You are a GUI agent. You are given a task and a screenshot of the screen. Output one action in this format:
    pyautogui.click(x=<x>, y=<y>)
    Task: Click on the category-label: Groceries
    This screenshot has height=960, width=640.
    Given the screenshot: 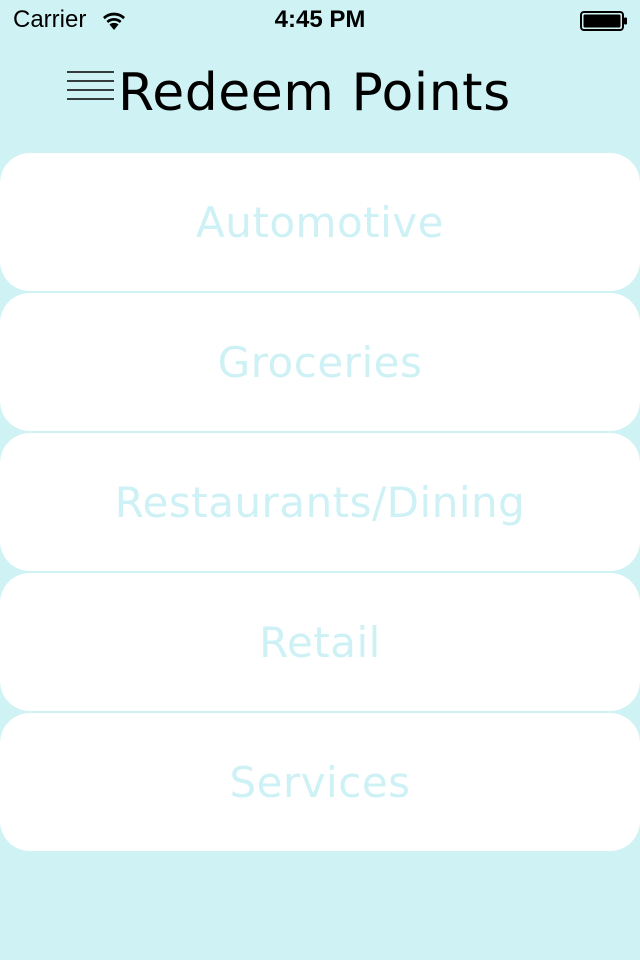 What is the action you would take?
    pyautogui.click(x=320, y=362)
    